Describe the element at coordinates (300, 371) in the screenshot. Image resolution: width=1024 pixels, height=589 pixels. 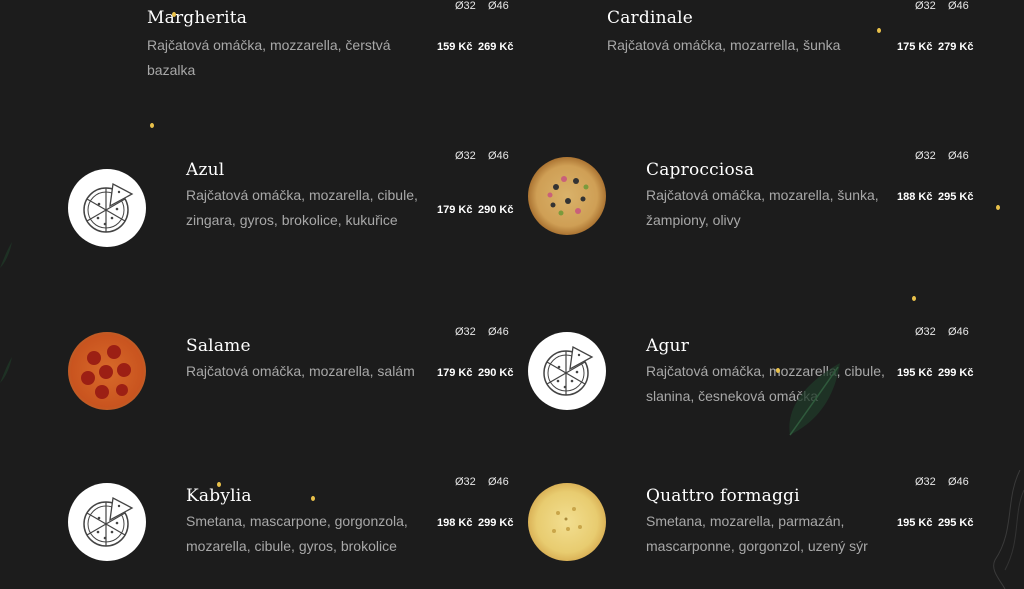
I see `item-description: Rajčatová omáčka, mozarella, salám` at that location.